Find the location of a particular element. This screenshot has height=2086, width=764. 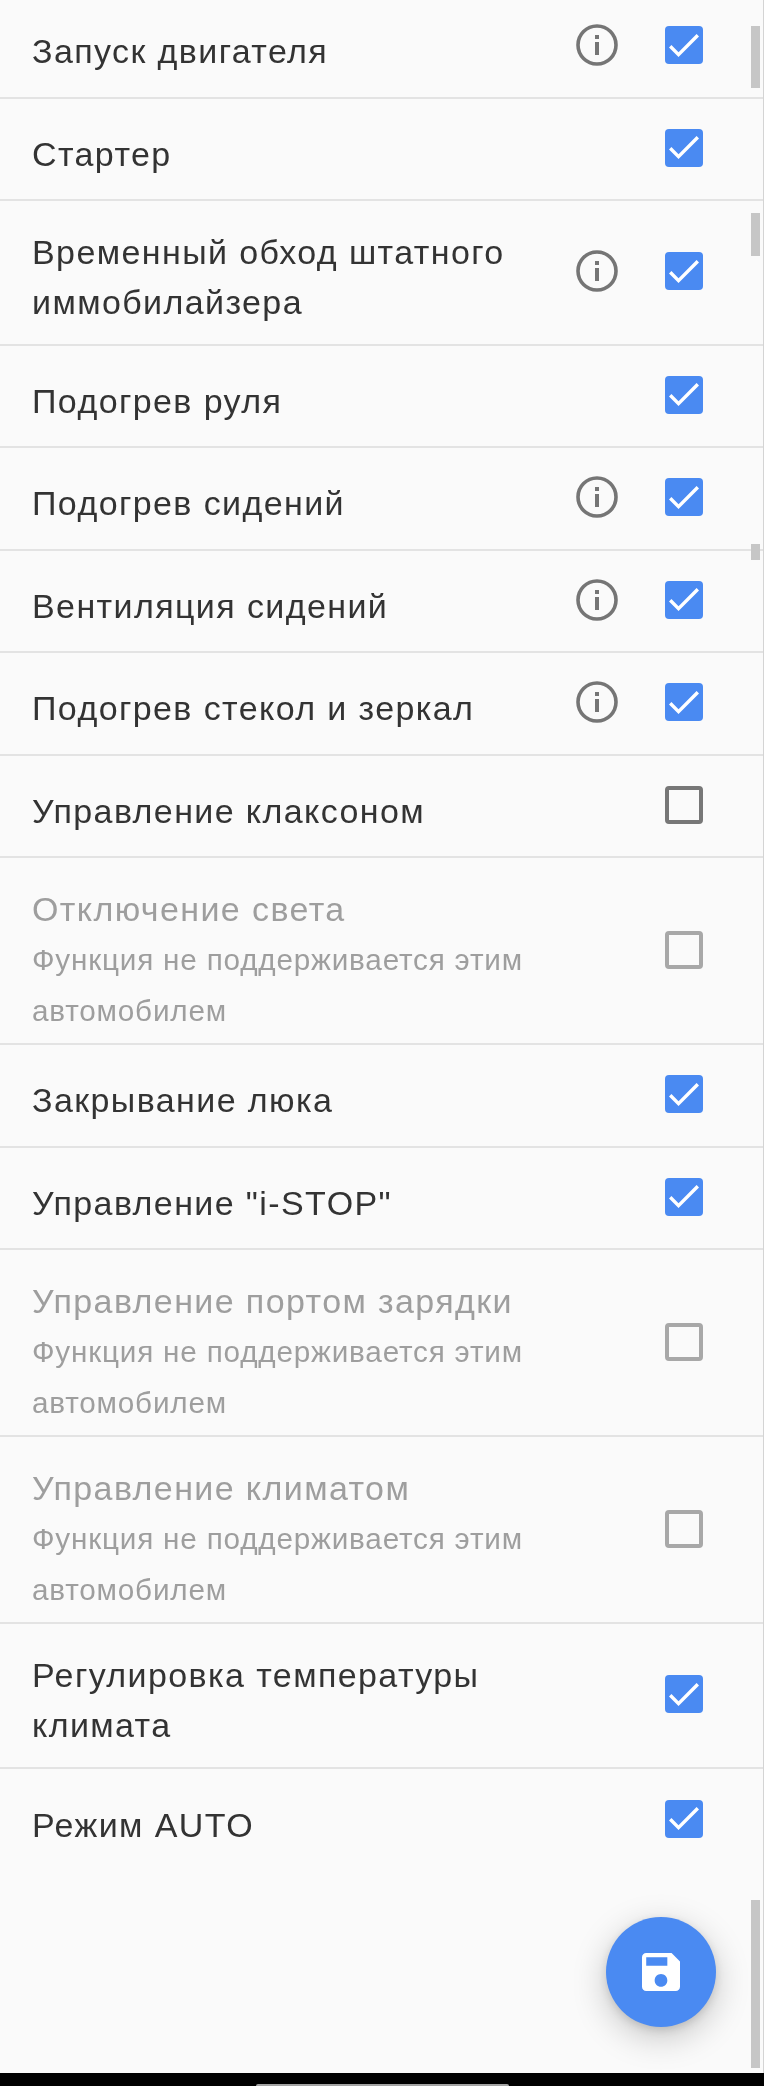

setting-label: Управление портом зарядки is located at coordinates (273, 1301).